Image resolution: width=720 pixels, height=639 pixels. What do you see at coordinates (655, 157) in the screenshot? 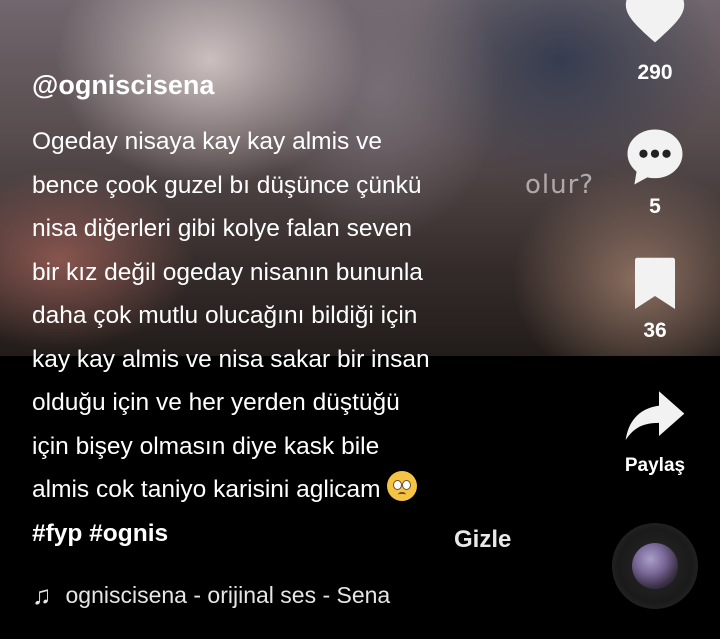
I see `comment-bubble-icon` at bounding box center [655, 157].